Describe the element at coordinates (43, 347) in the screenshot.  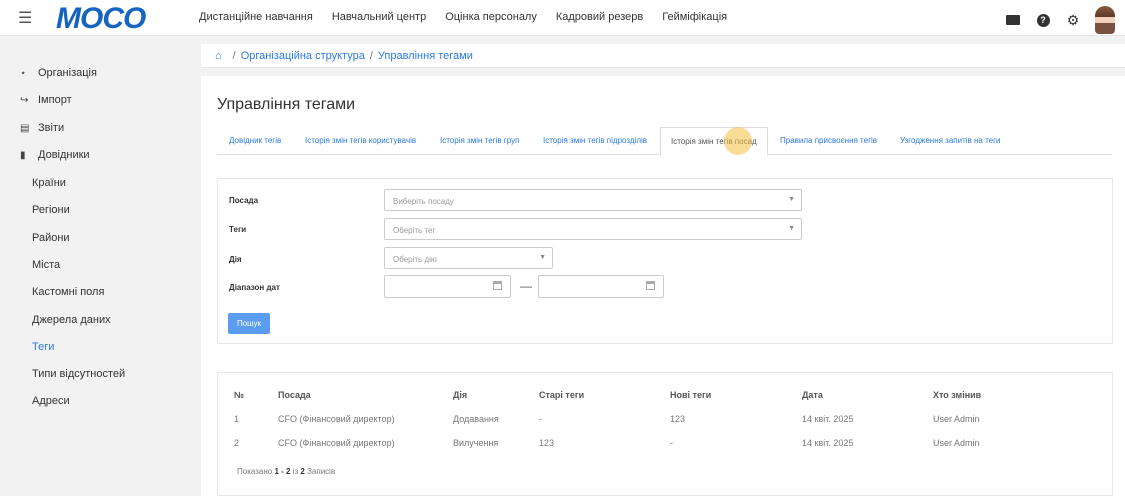
I see `sidebar-sub-tags: Теги` at that location.